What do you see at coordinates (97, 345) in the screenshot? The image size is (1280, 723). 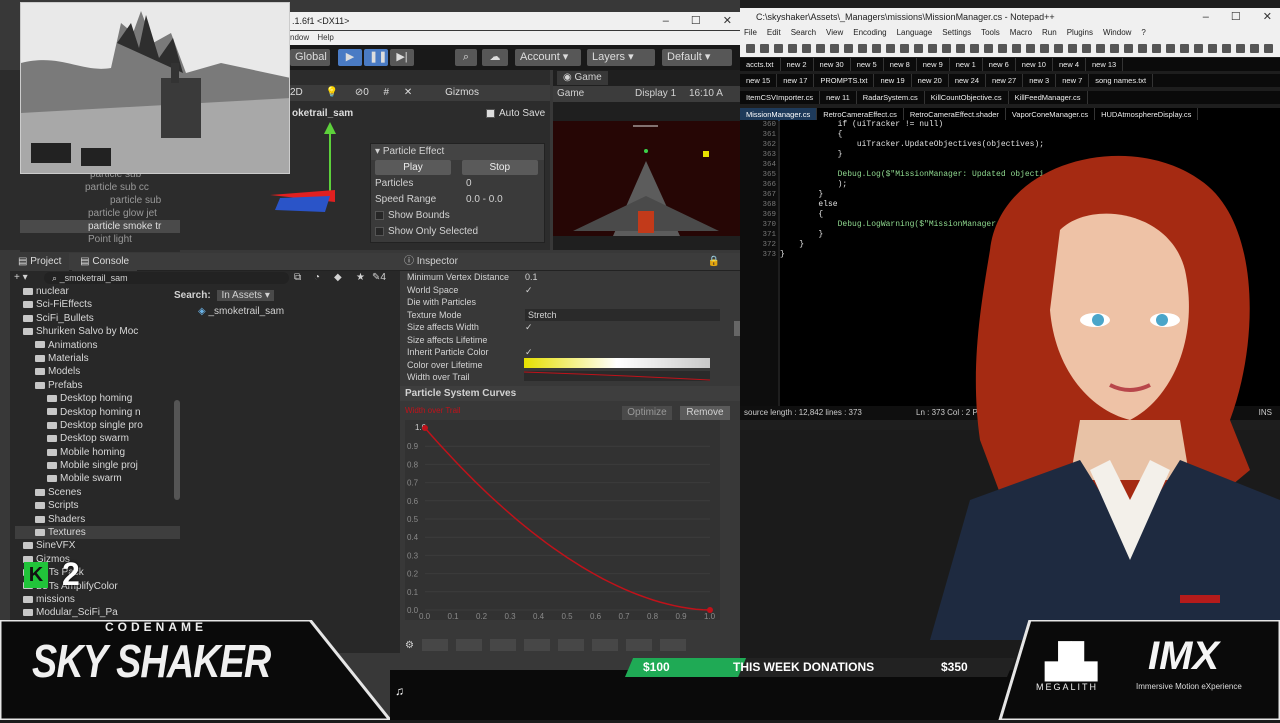 I see `project-folder: Animations` at bounding box center [97, 345].